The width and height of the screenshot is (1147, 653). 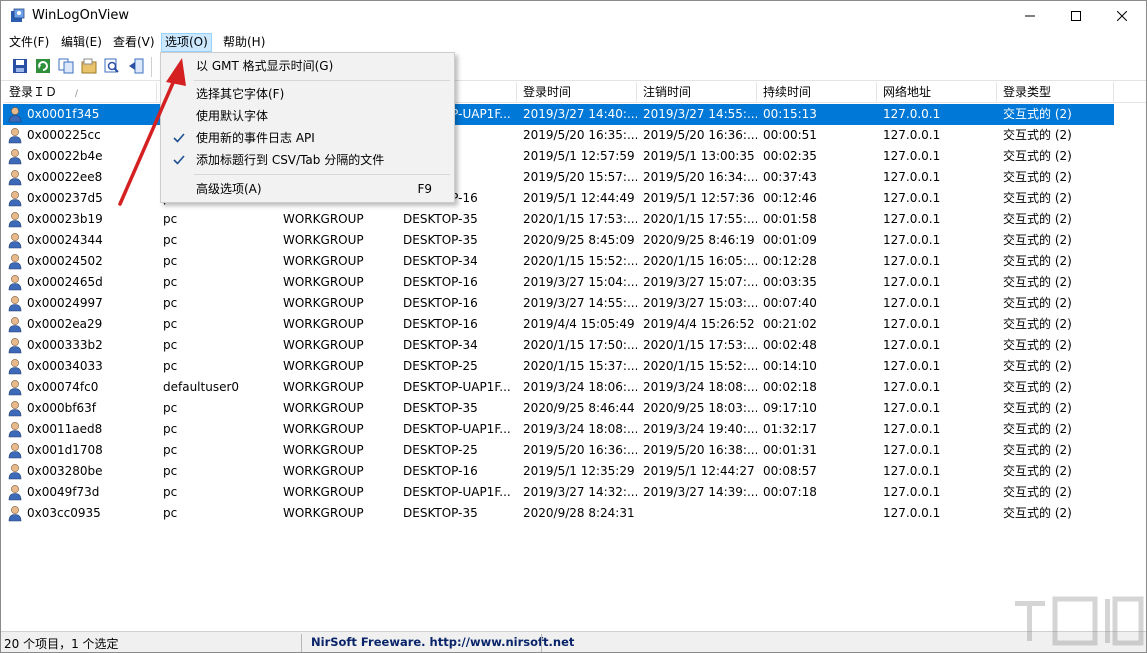 What do you see at coordinates (65, 198) in the screenshot?
I see `cell-logon-id: 0x000237d5` at bounding box center [65, 198].